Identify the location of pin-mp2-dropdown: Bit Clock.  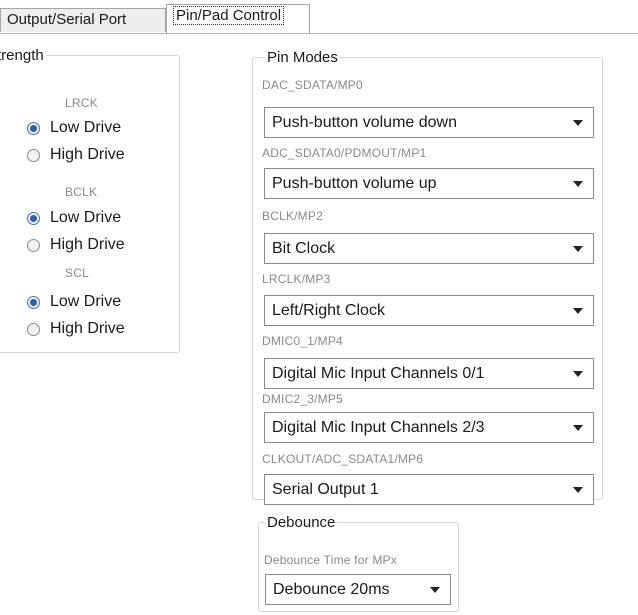
(429, 248).